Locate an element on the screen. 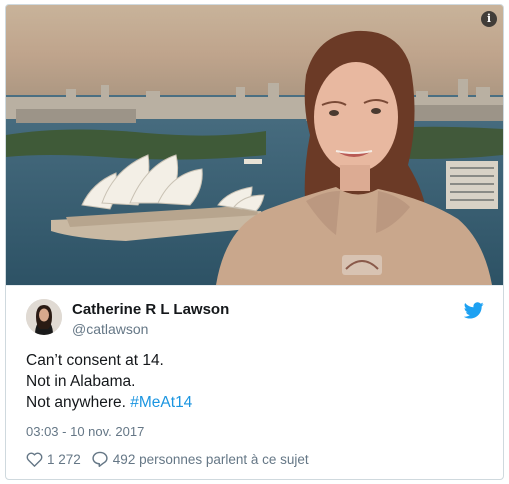 This screenshot has width=509, height=484. author-handle: @catlawson is located at coordinates (110, 329).